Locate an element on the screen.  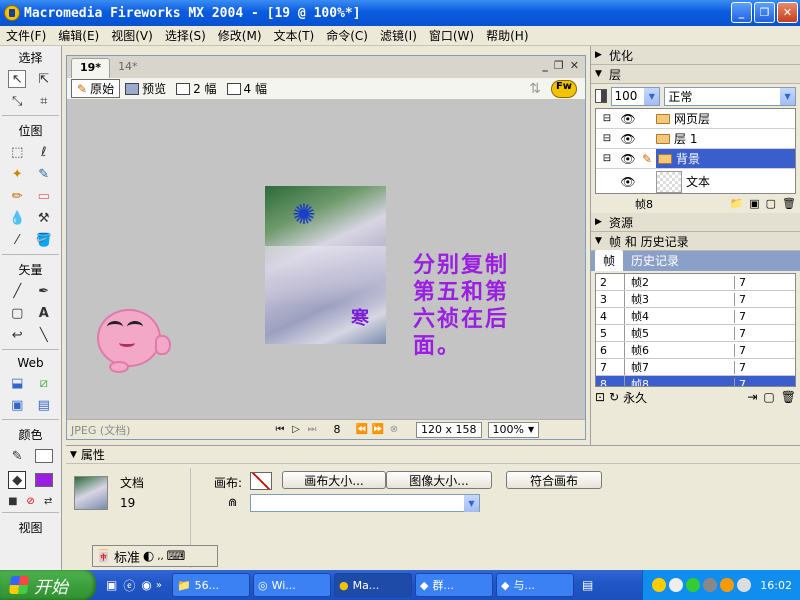
half-width-moon-icon: ◐ is located at coordinates (148, 556).